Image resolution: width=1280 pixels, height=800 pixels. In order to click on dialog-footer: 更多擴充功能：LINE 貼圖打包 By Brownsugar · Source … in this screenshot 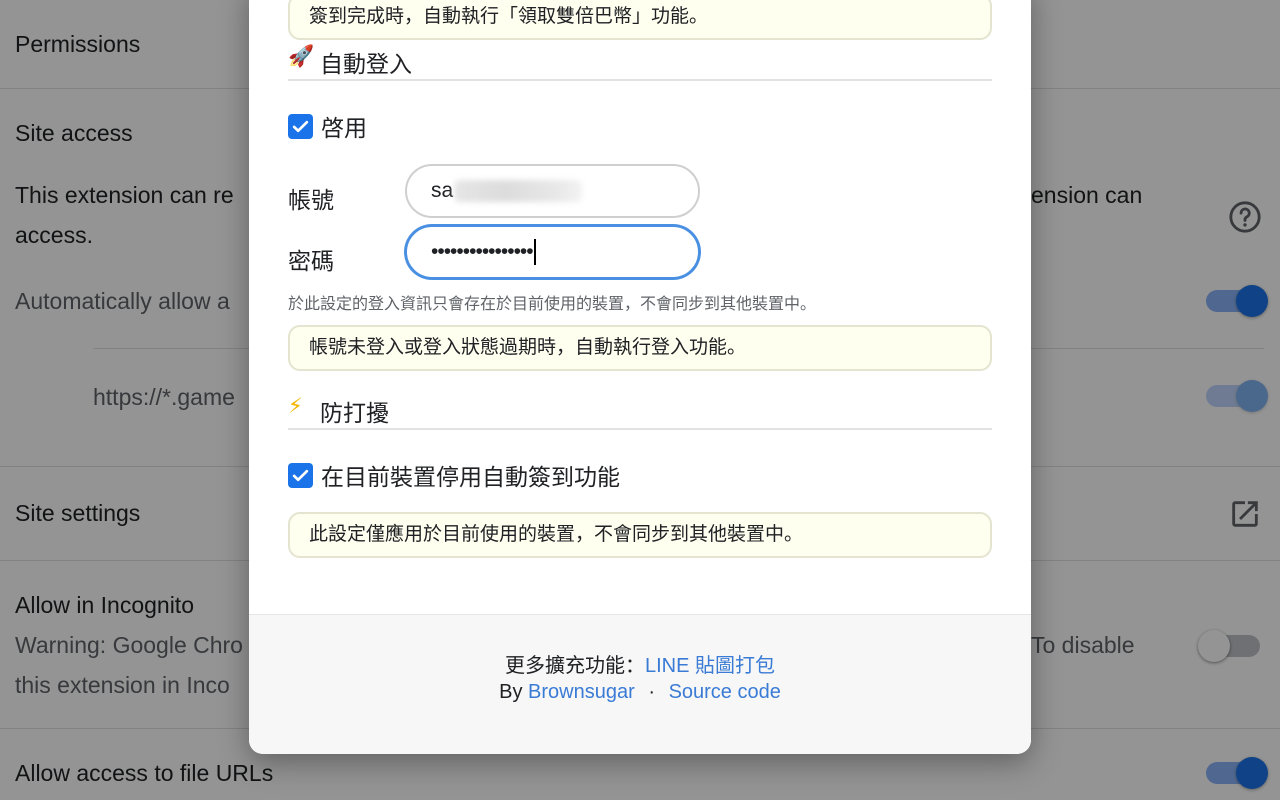, I will do `click(640, 684)`.